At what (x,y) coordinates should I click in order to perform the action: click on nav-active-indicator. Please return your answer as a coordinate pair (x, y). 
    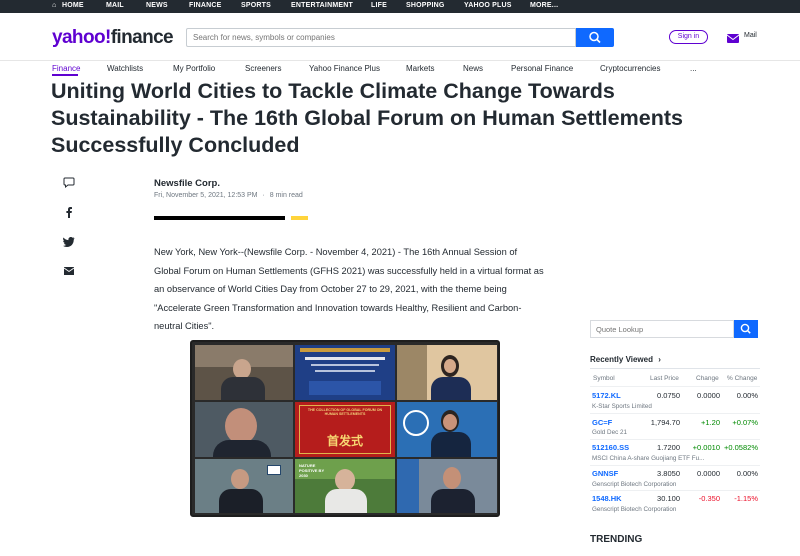
    Looking at the image, I should click on (65, 75).